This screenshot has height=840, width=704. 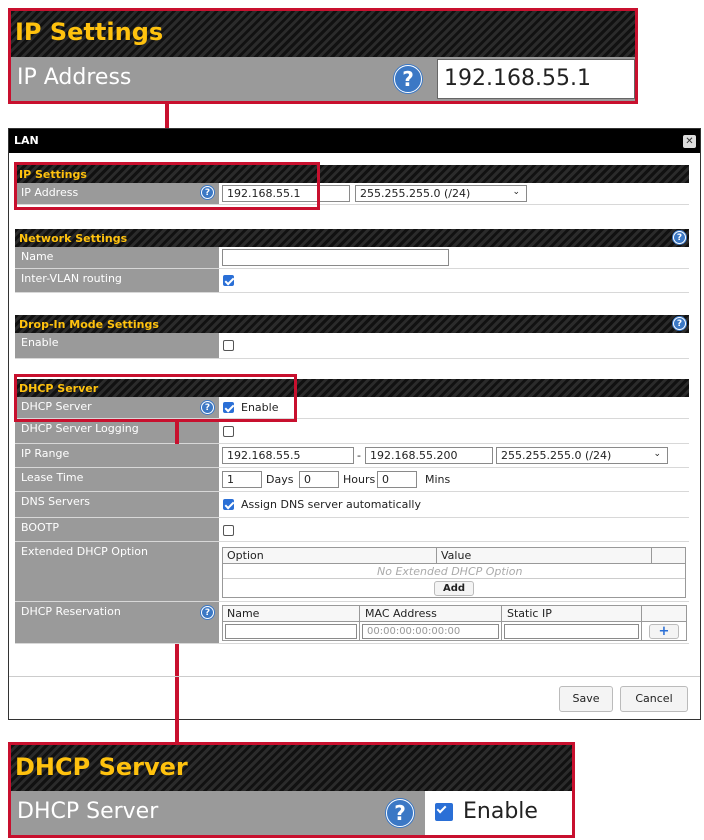 I want to click on dialog-footer-divider, so click(x=354, y=676).